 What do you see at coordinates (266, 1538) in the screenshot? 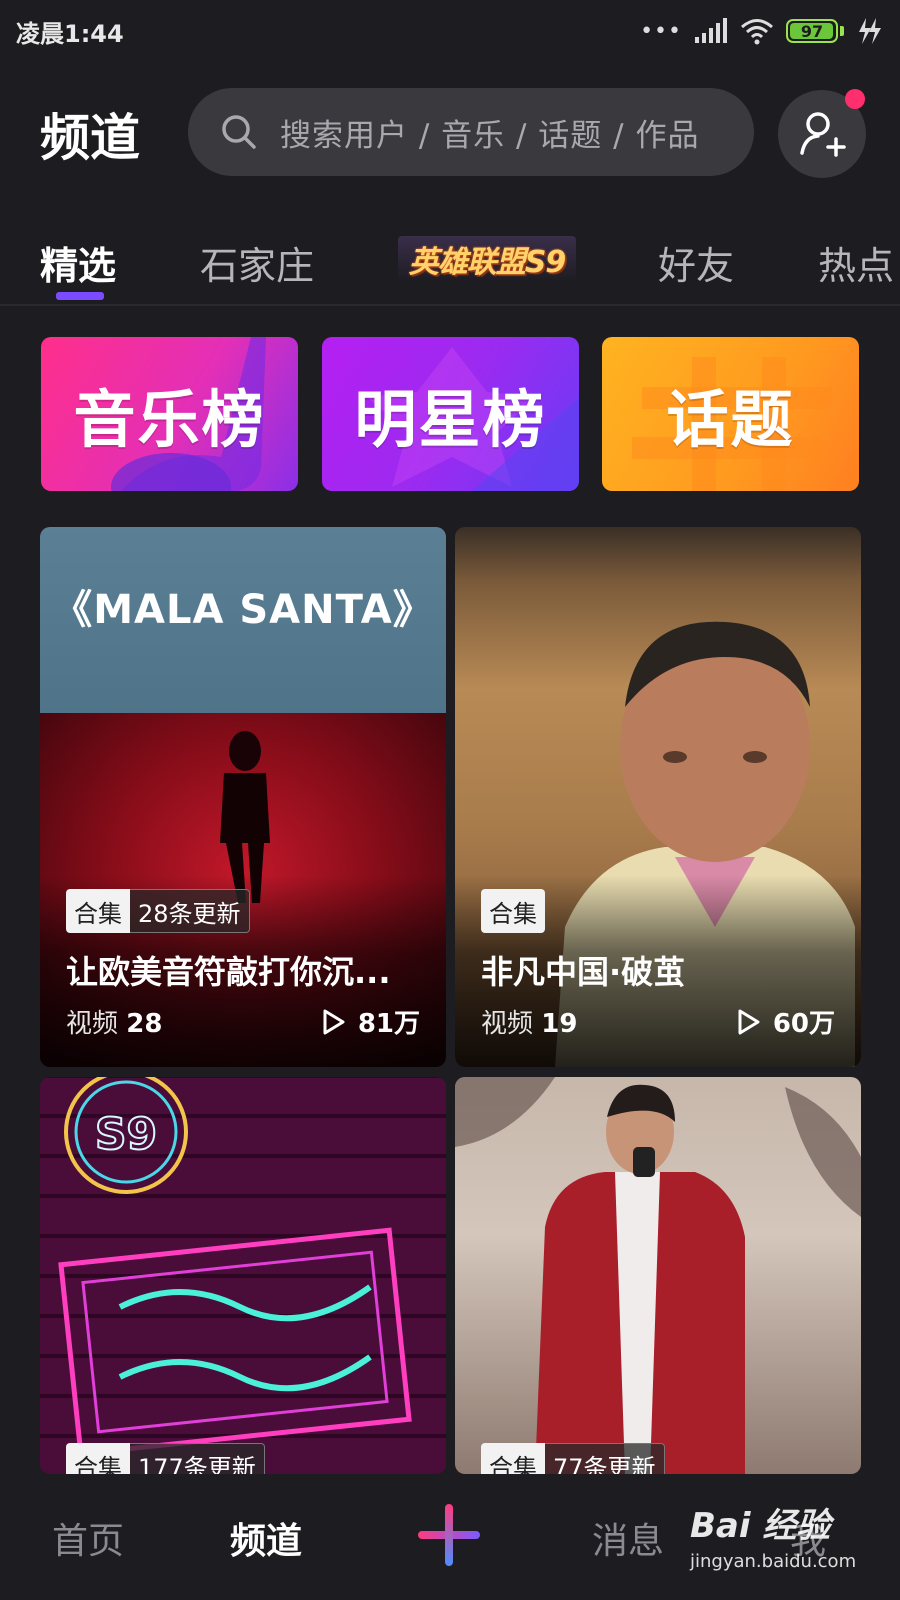
I see `nav-channel: 频道` at bounding box center [266, 1538].